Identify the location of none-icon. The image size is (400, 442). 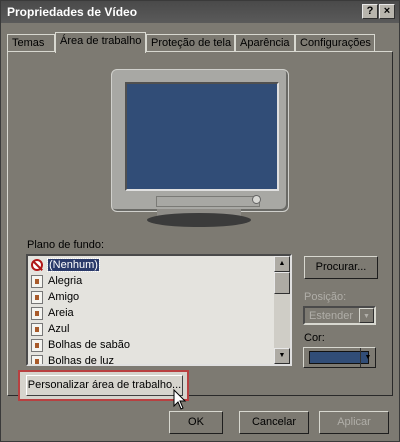
(37, 265).